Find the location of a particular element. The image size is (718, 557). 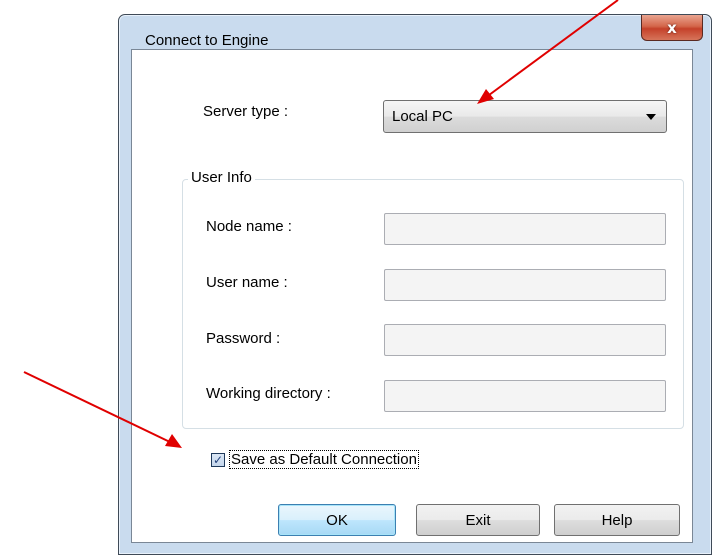

working-directory-label: Working directory : is located at coordinates (268, 393).